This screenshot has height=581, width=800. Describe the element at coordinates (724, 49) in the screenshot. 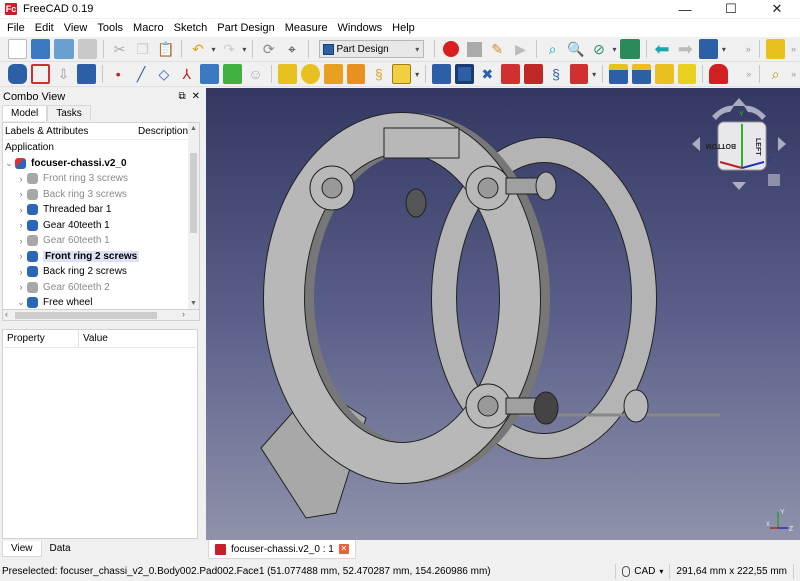

I see `standard-views-dropdown-icon: ▾` at that location.